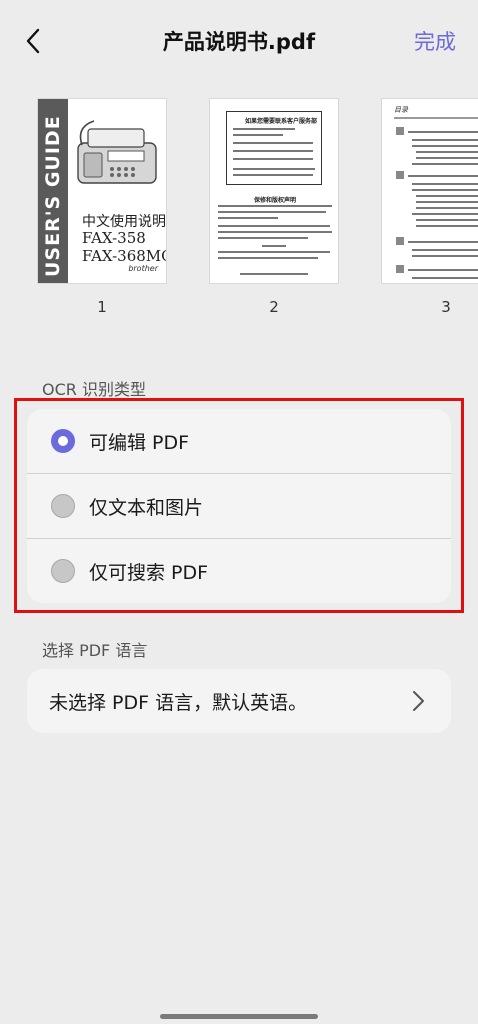  I want to click on page2-heading: 如果您需要联系客户服务部, so click(281, 121).